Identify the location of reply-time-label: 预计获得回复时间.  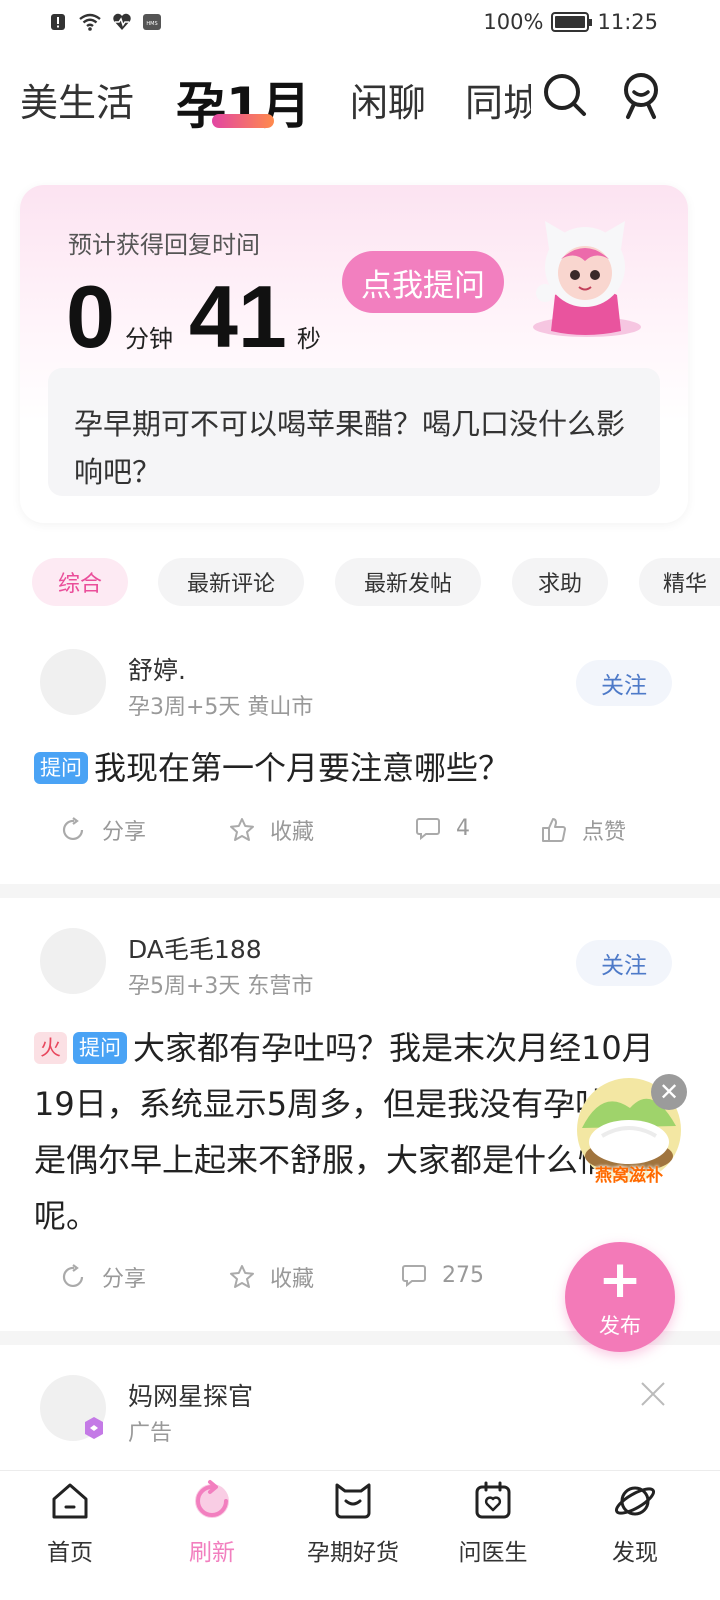
(164, 245).